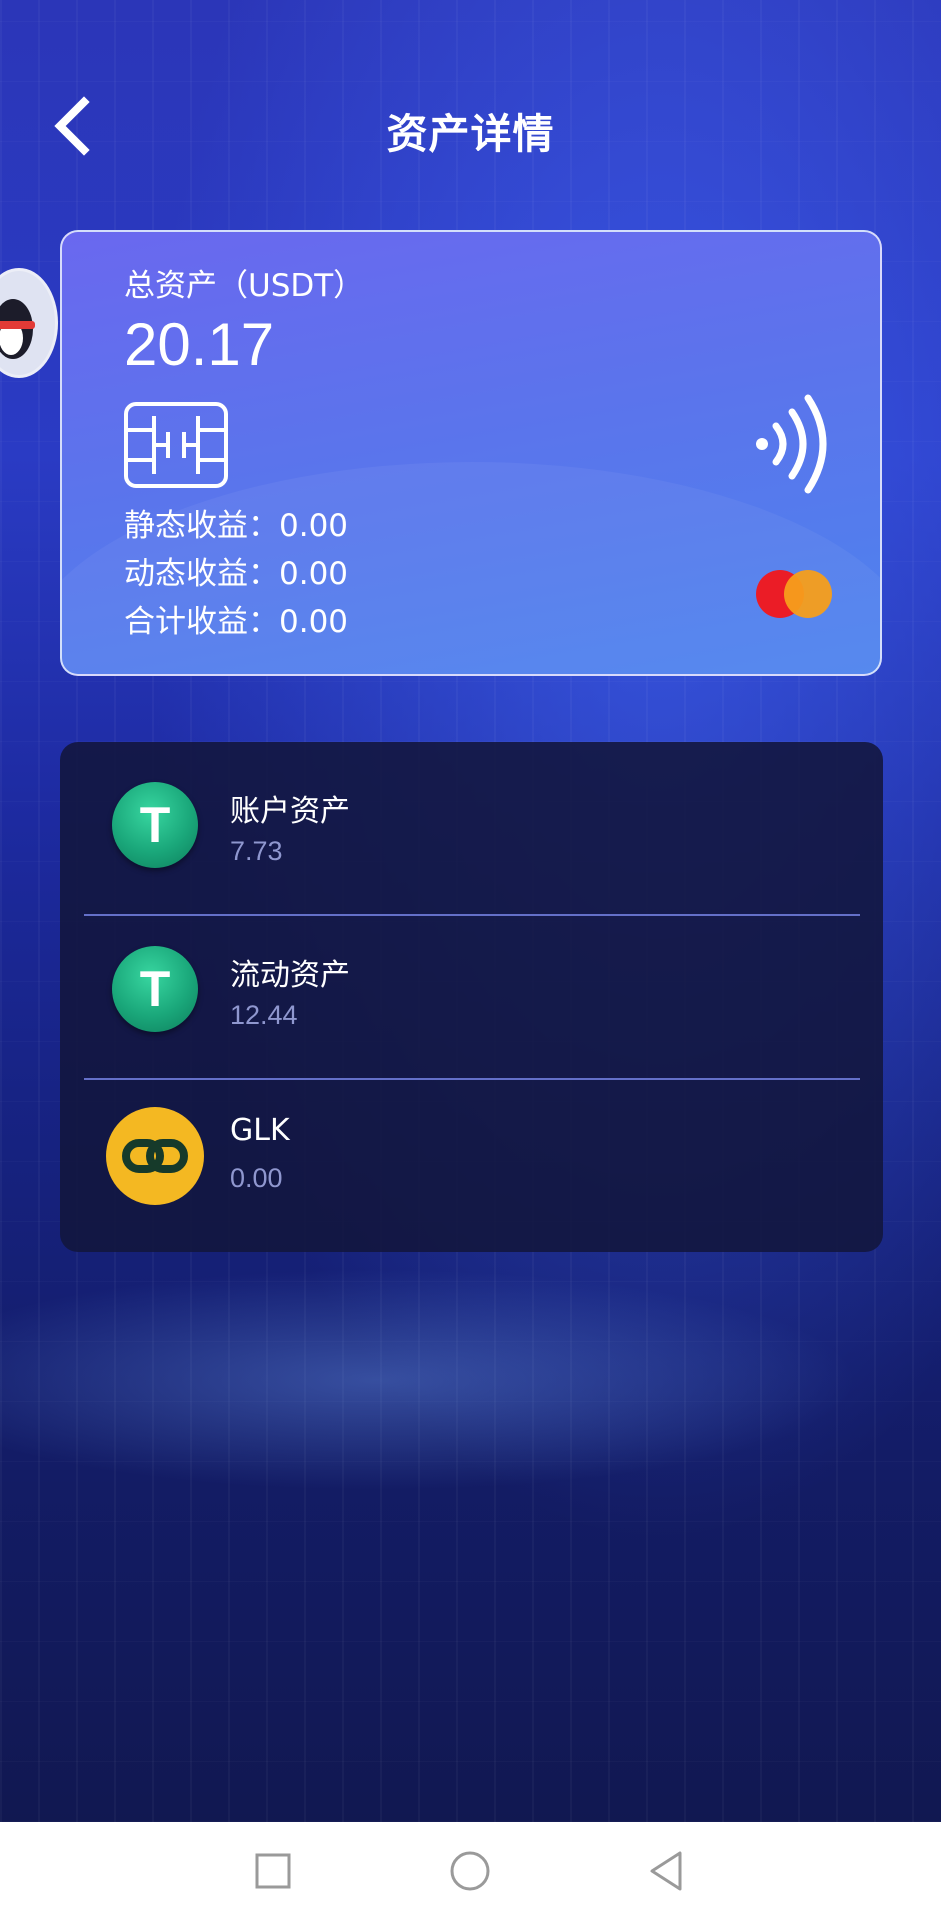  I want to click on page-title: 资产详情, so click(470, 134).